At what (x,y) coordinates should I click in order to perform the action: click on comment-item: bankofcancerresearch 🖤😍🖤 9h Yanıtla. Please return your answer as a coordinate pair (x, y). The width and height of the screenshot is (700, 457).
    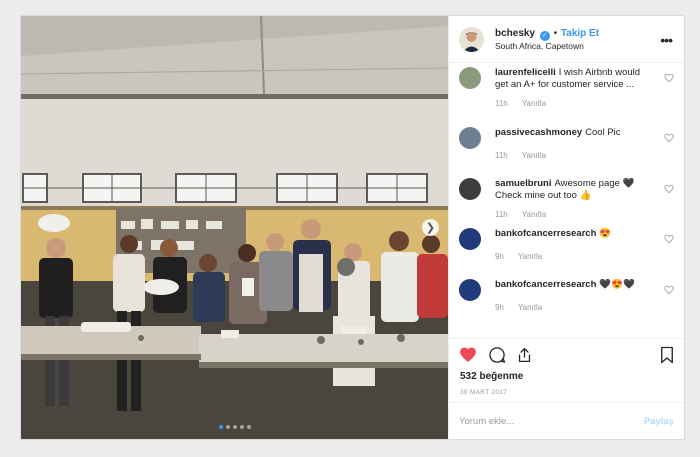
    Looking at the image, I should click on (566, 303).